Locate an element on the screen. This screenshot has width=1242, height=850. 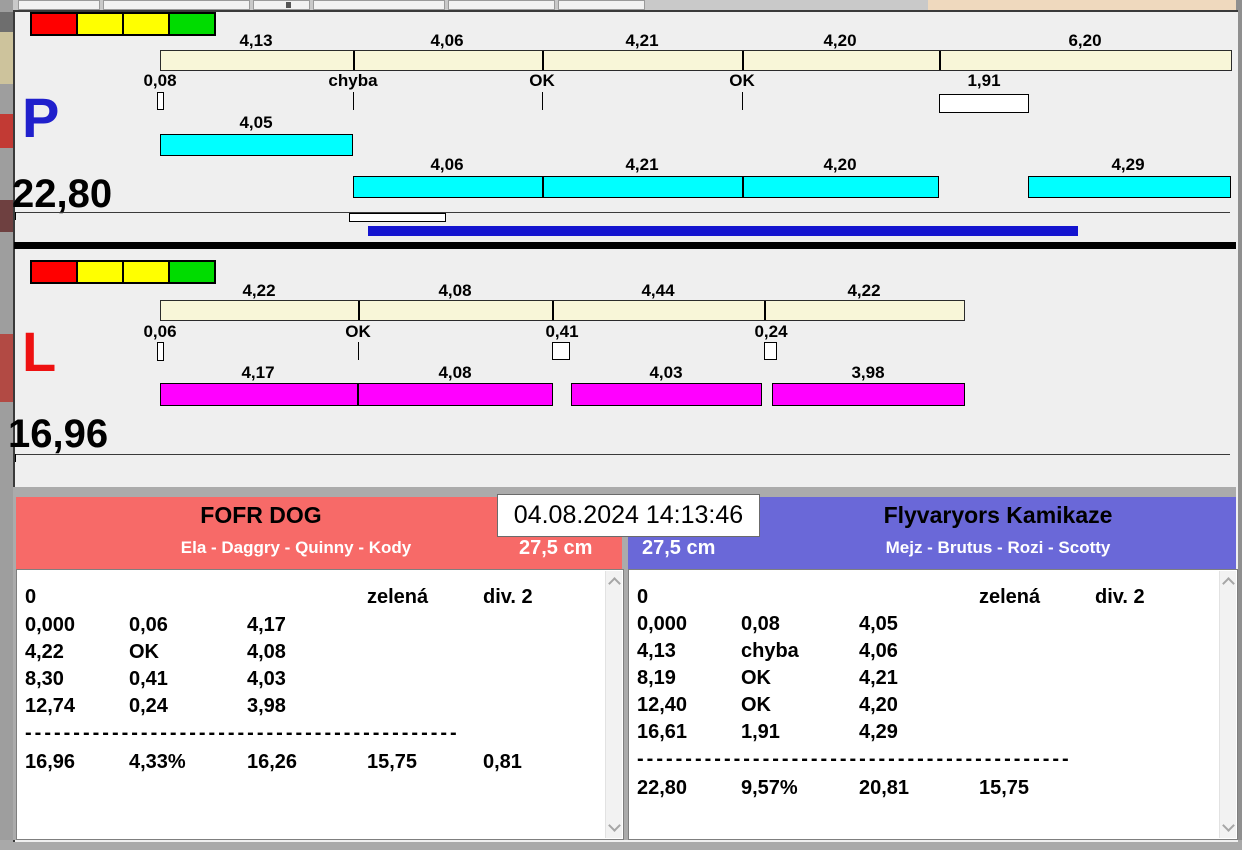
table-cell: 22,80 is located at coordinates (662, 788).